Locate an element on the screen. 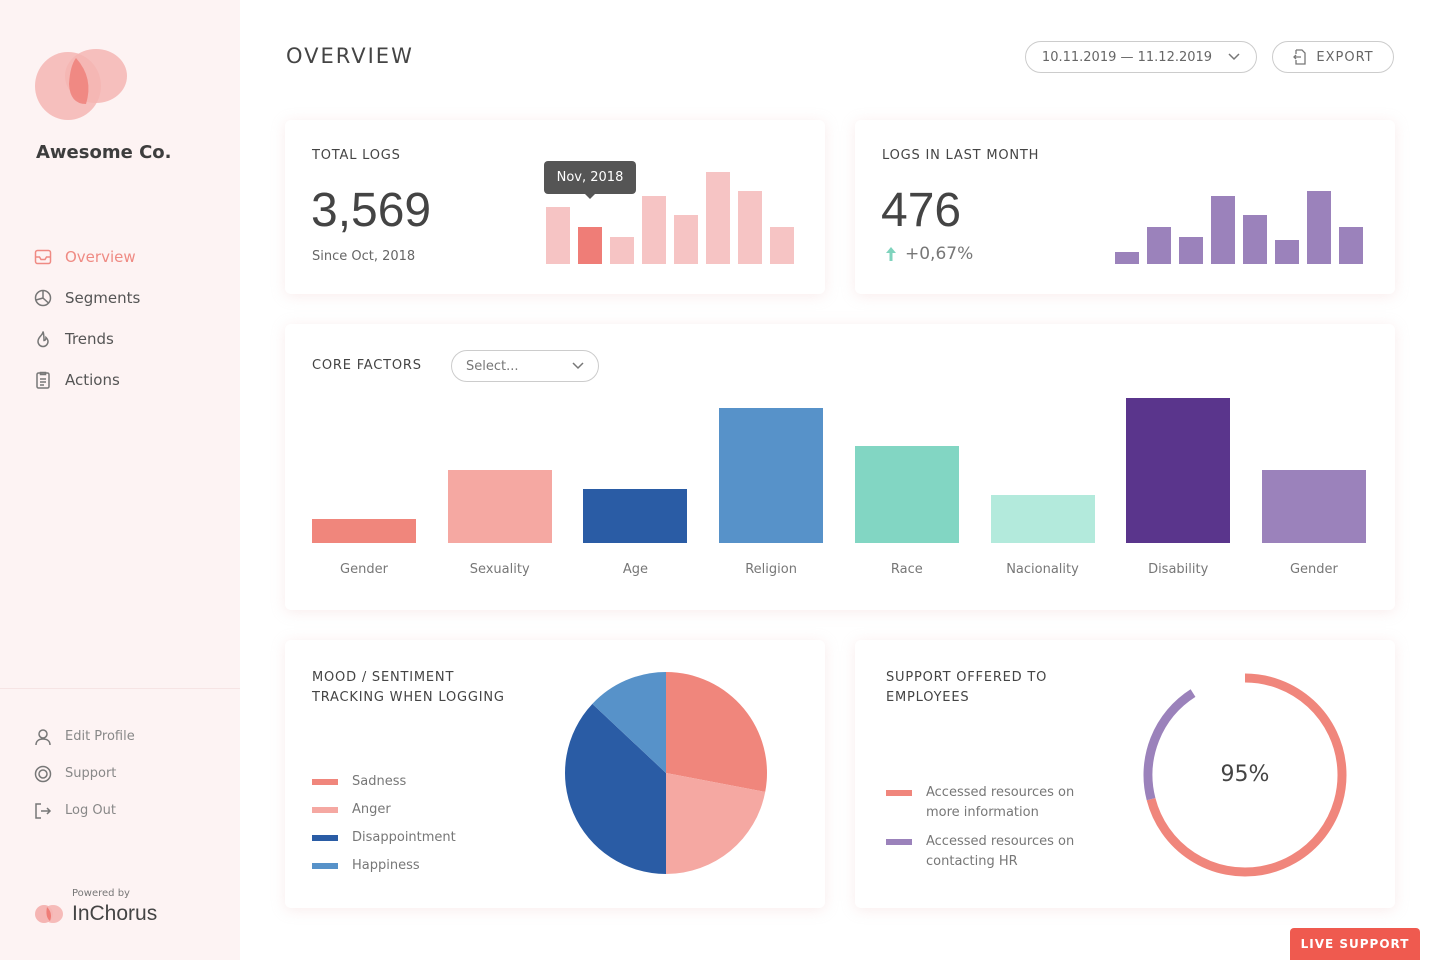  nav-support: Support is located at coordinates (84, 773).